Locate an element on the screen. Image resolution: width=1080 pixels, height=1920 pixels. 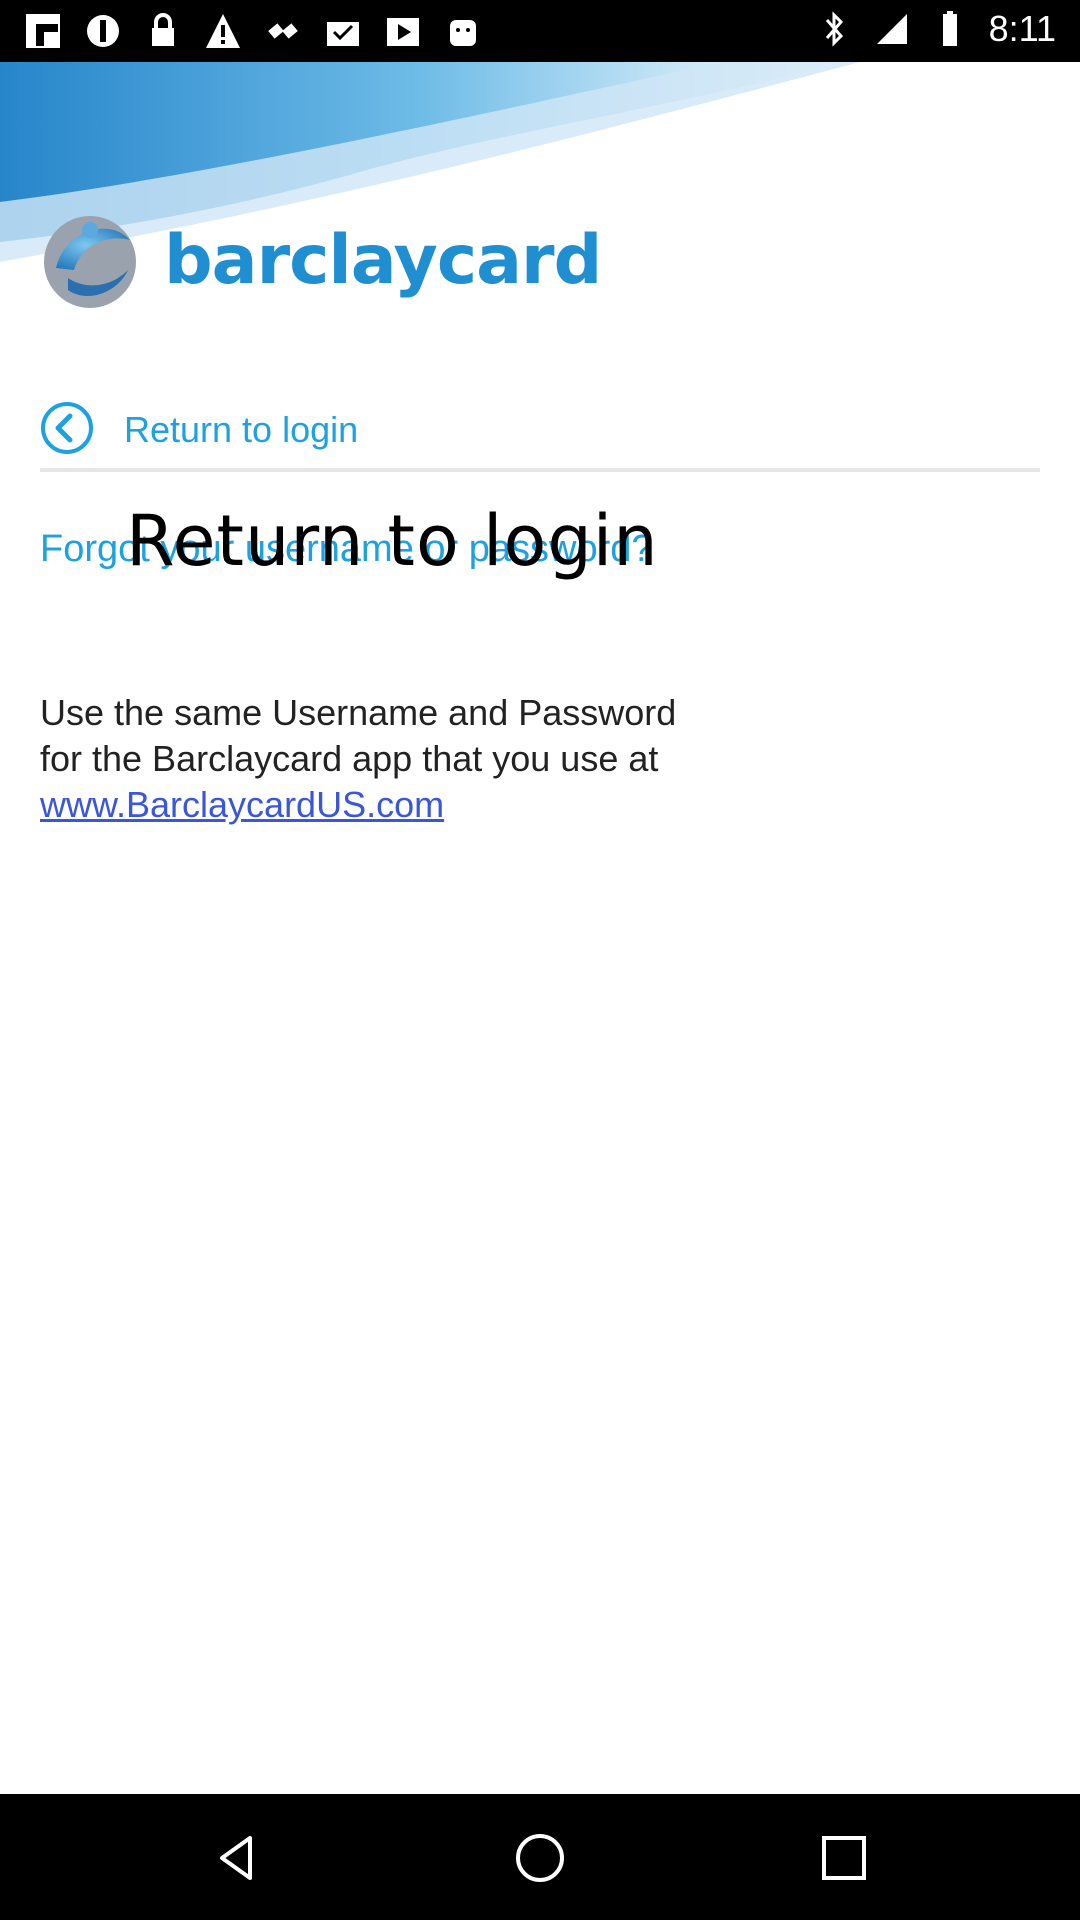
home-nav-icon is located at coordinates (540, 1858).